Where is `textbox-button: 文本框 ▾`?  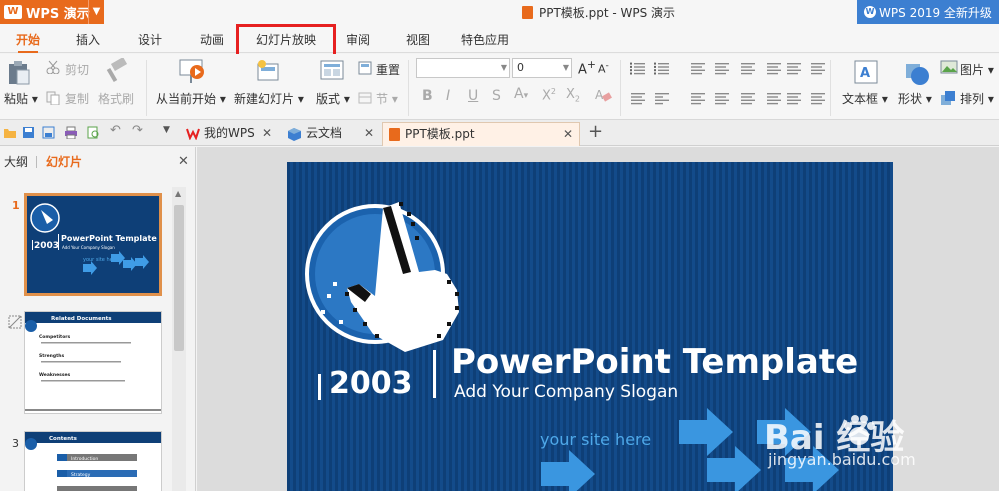
textbox-button: 文本框 ▾ is located at coordinates (865, 98).